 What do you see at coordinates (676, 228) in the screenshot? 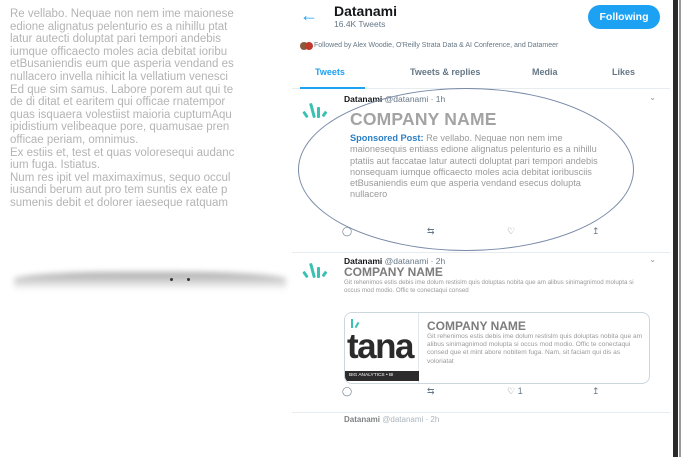
I see `page-edge` at bounding box center [676, 228].